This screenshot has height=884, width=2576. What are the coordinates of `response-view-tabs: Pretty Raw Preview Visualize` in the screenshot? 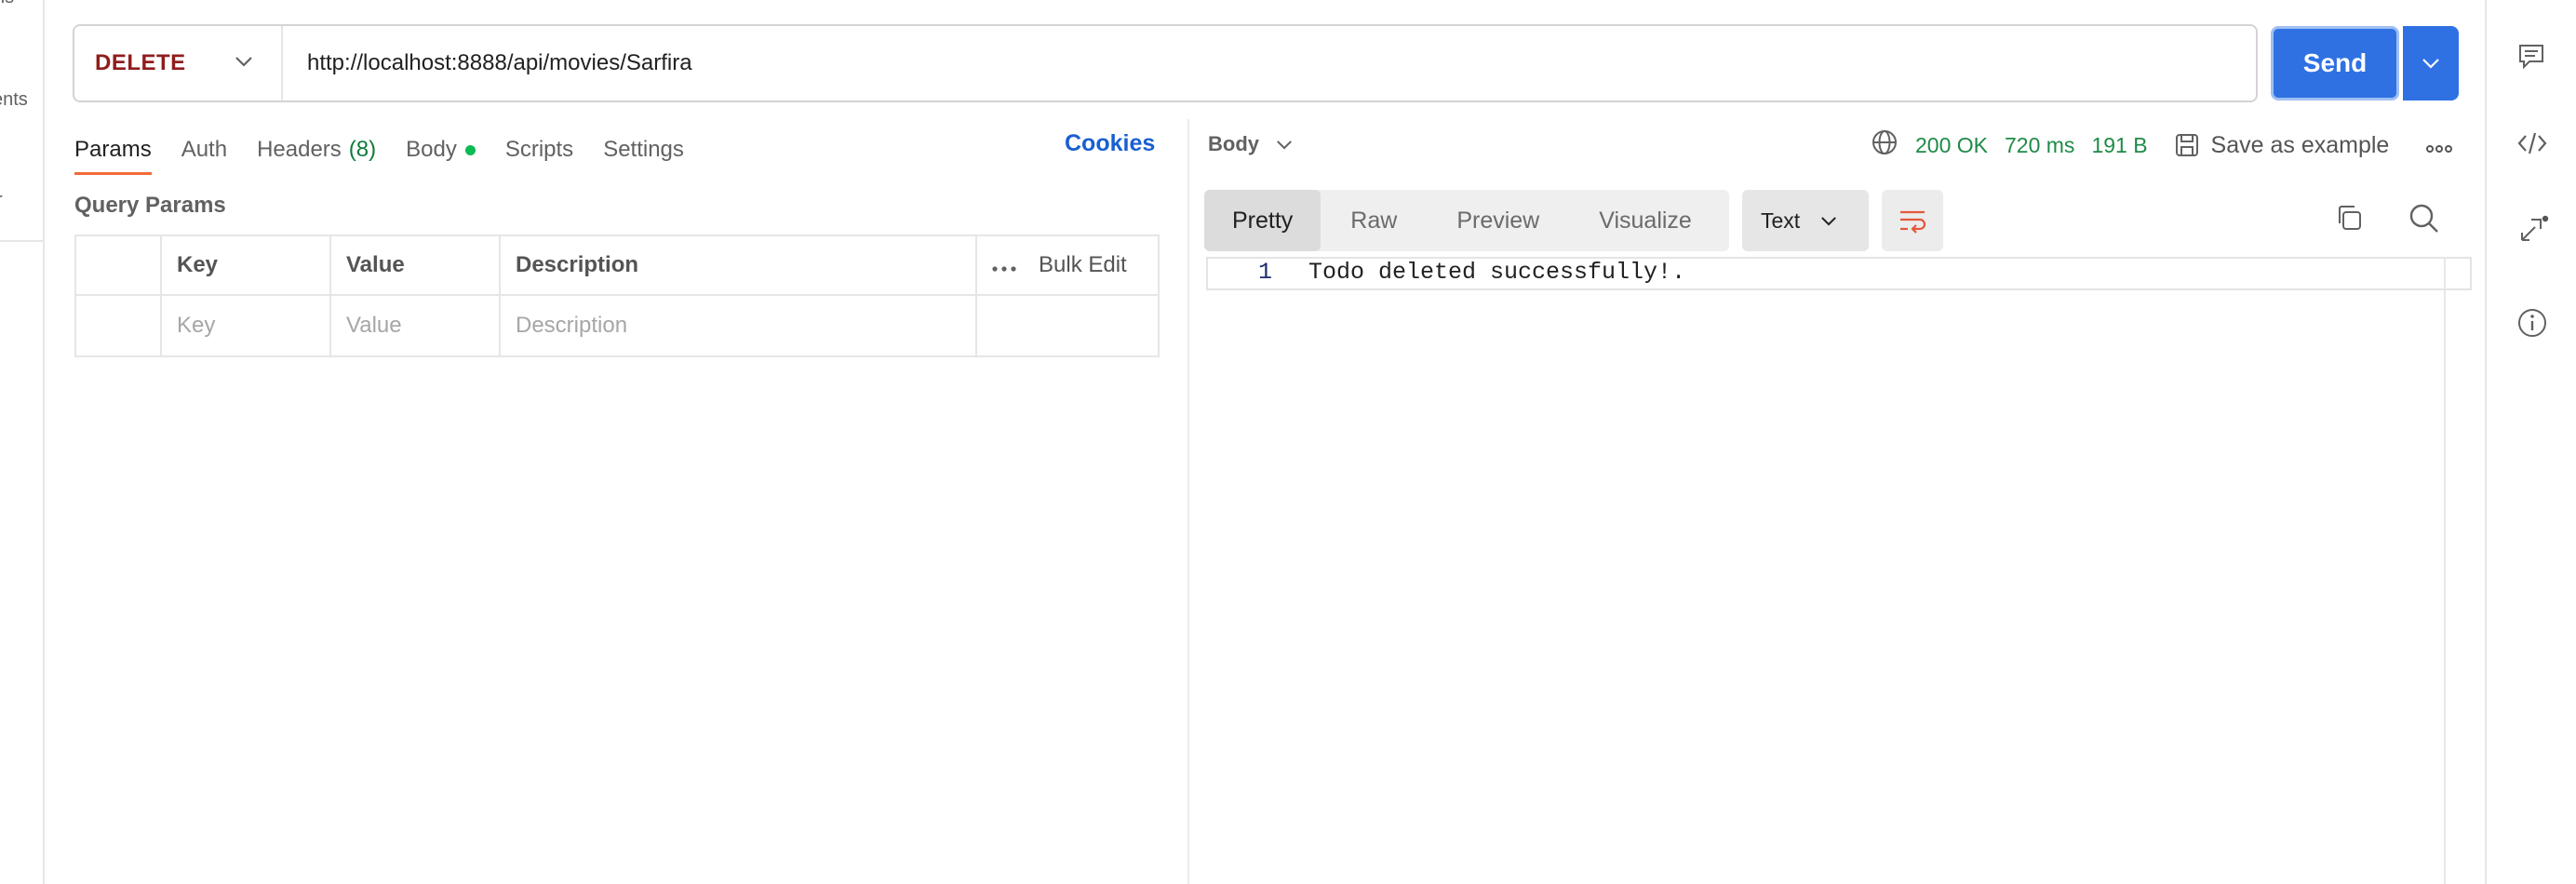 It's located at (1466, 220).